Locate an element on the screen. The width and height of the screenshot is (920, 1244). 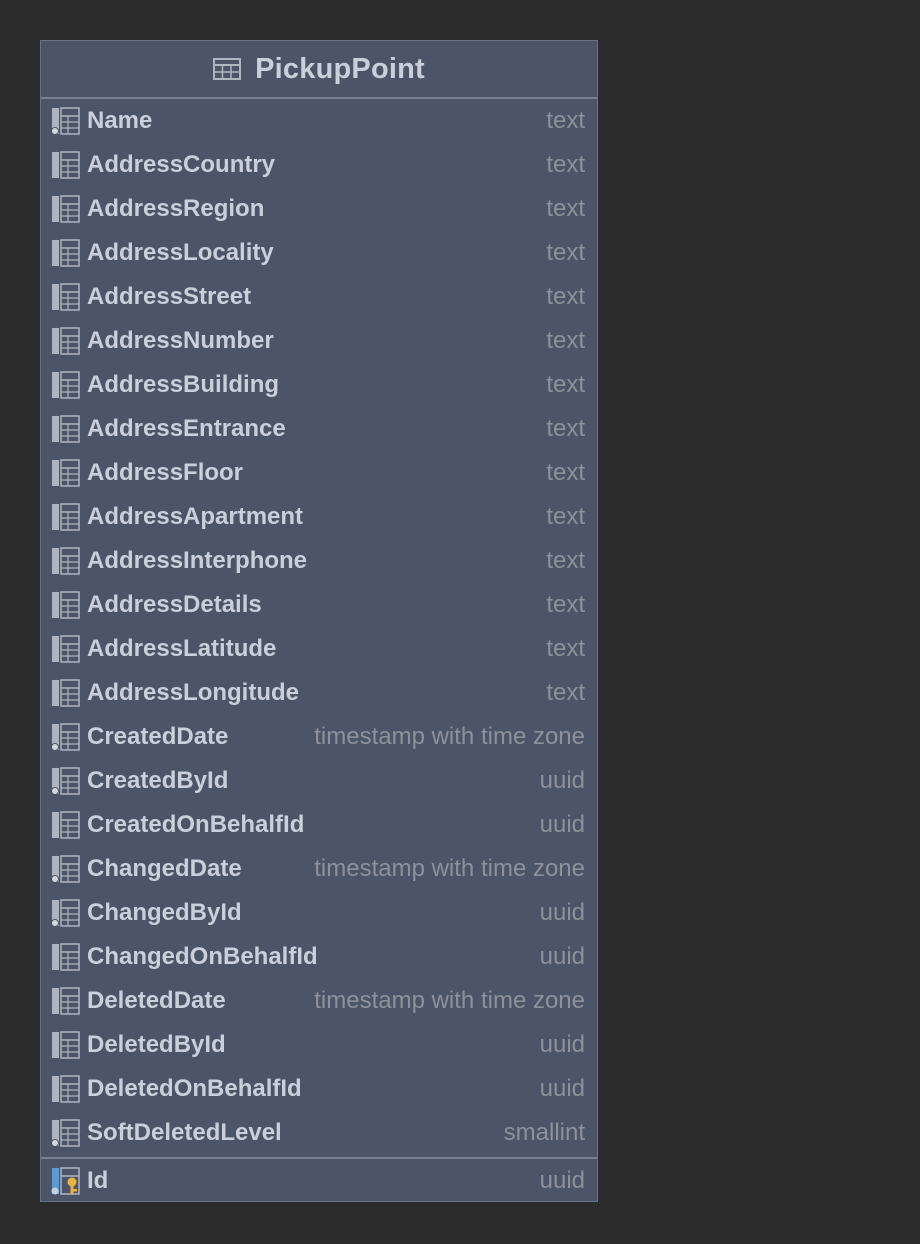
column-name: AddressInterphone is located at coordinates (197, 560).